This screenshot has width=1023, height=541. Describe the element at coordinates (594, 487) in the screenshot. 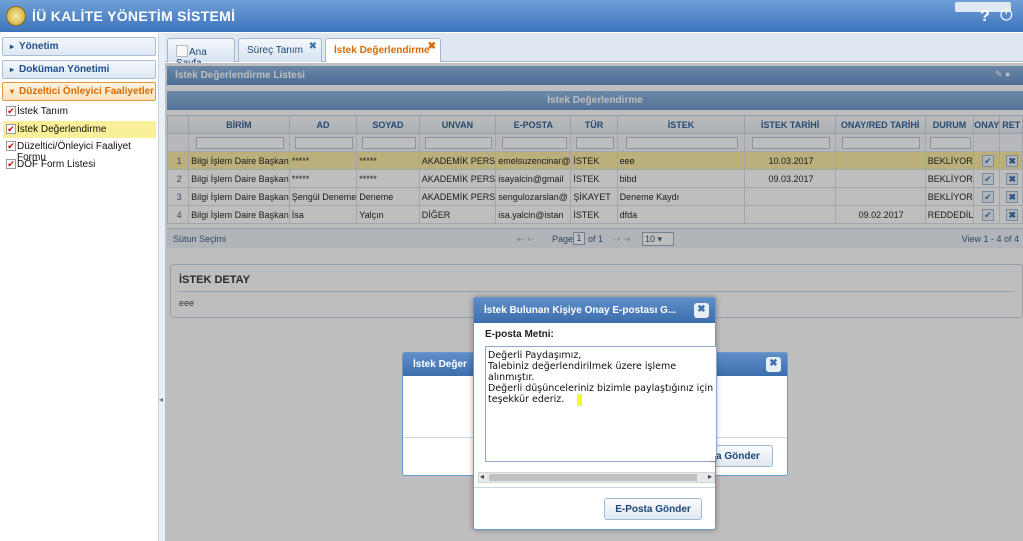

I see `divider` at that location.